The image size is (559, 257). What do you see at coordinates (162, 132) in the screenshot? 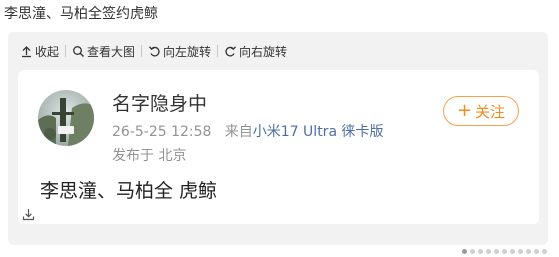
I see `post-timestamp: 26-5-25 12:58` at bounding box center [162, 132].